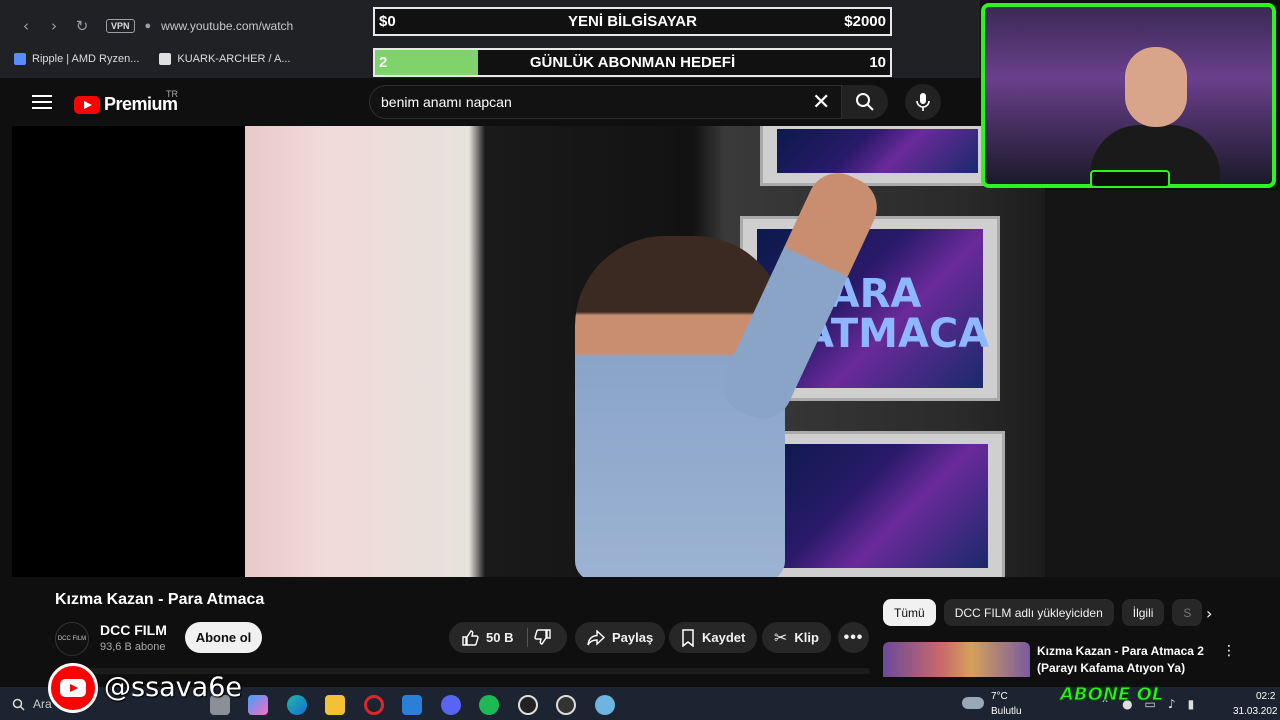  What do you see at coordinates (724, 637) in the screenshot?
I see `save-label: Kaydet` at bounding box center [724, 637].